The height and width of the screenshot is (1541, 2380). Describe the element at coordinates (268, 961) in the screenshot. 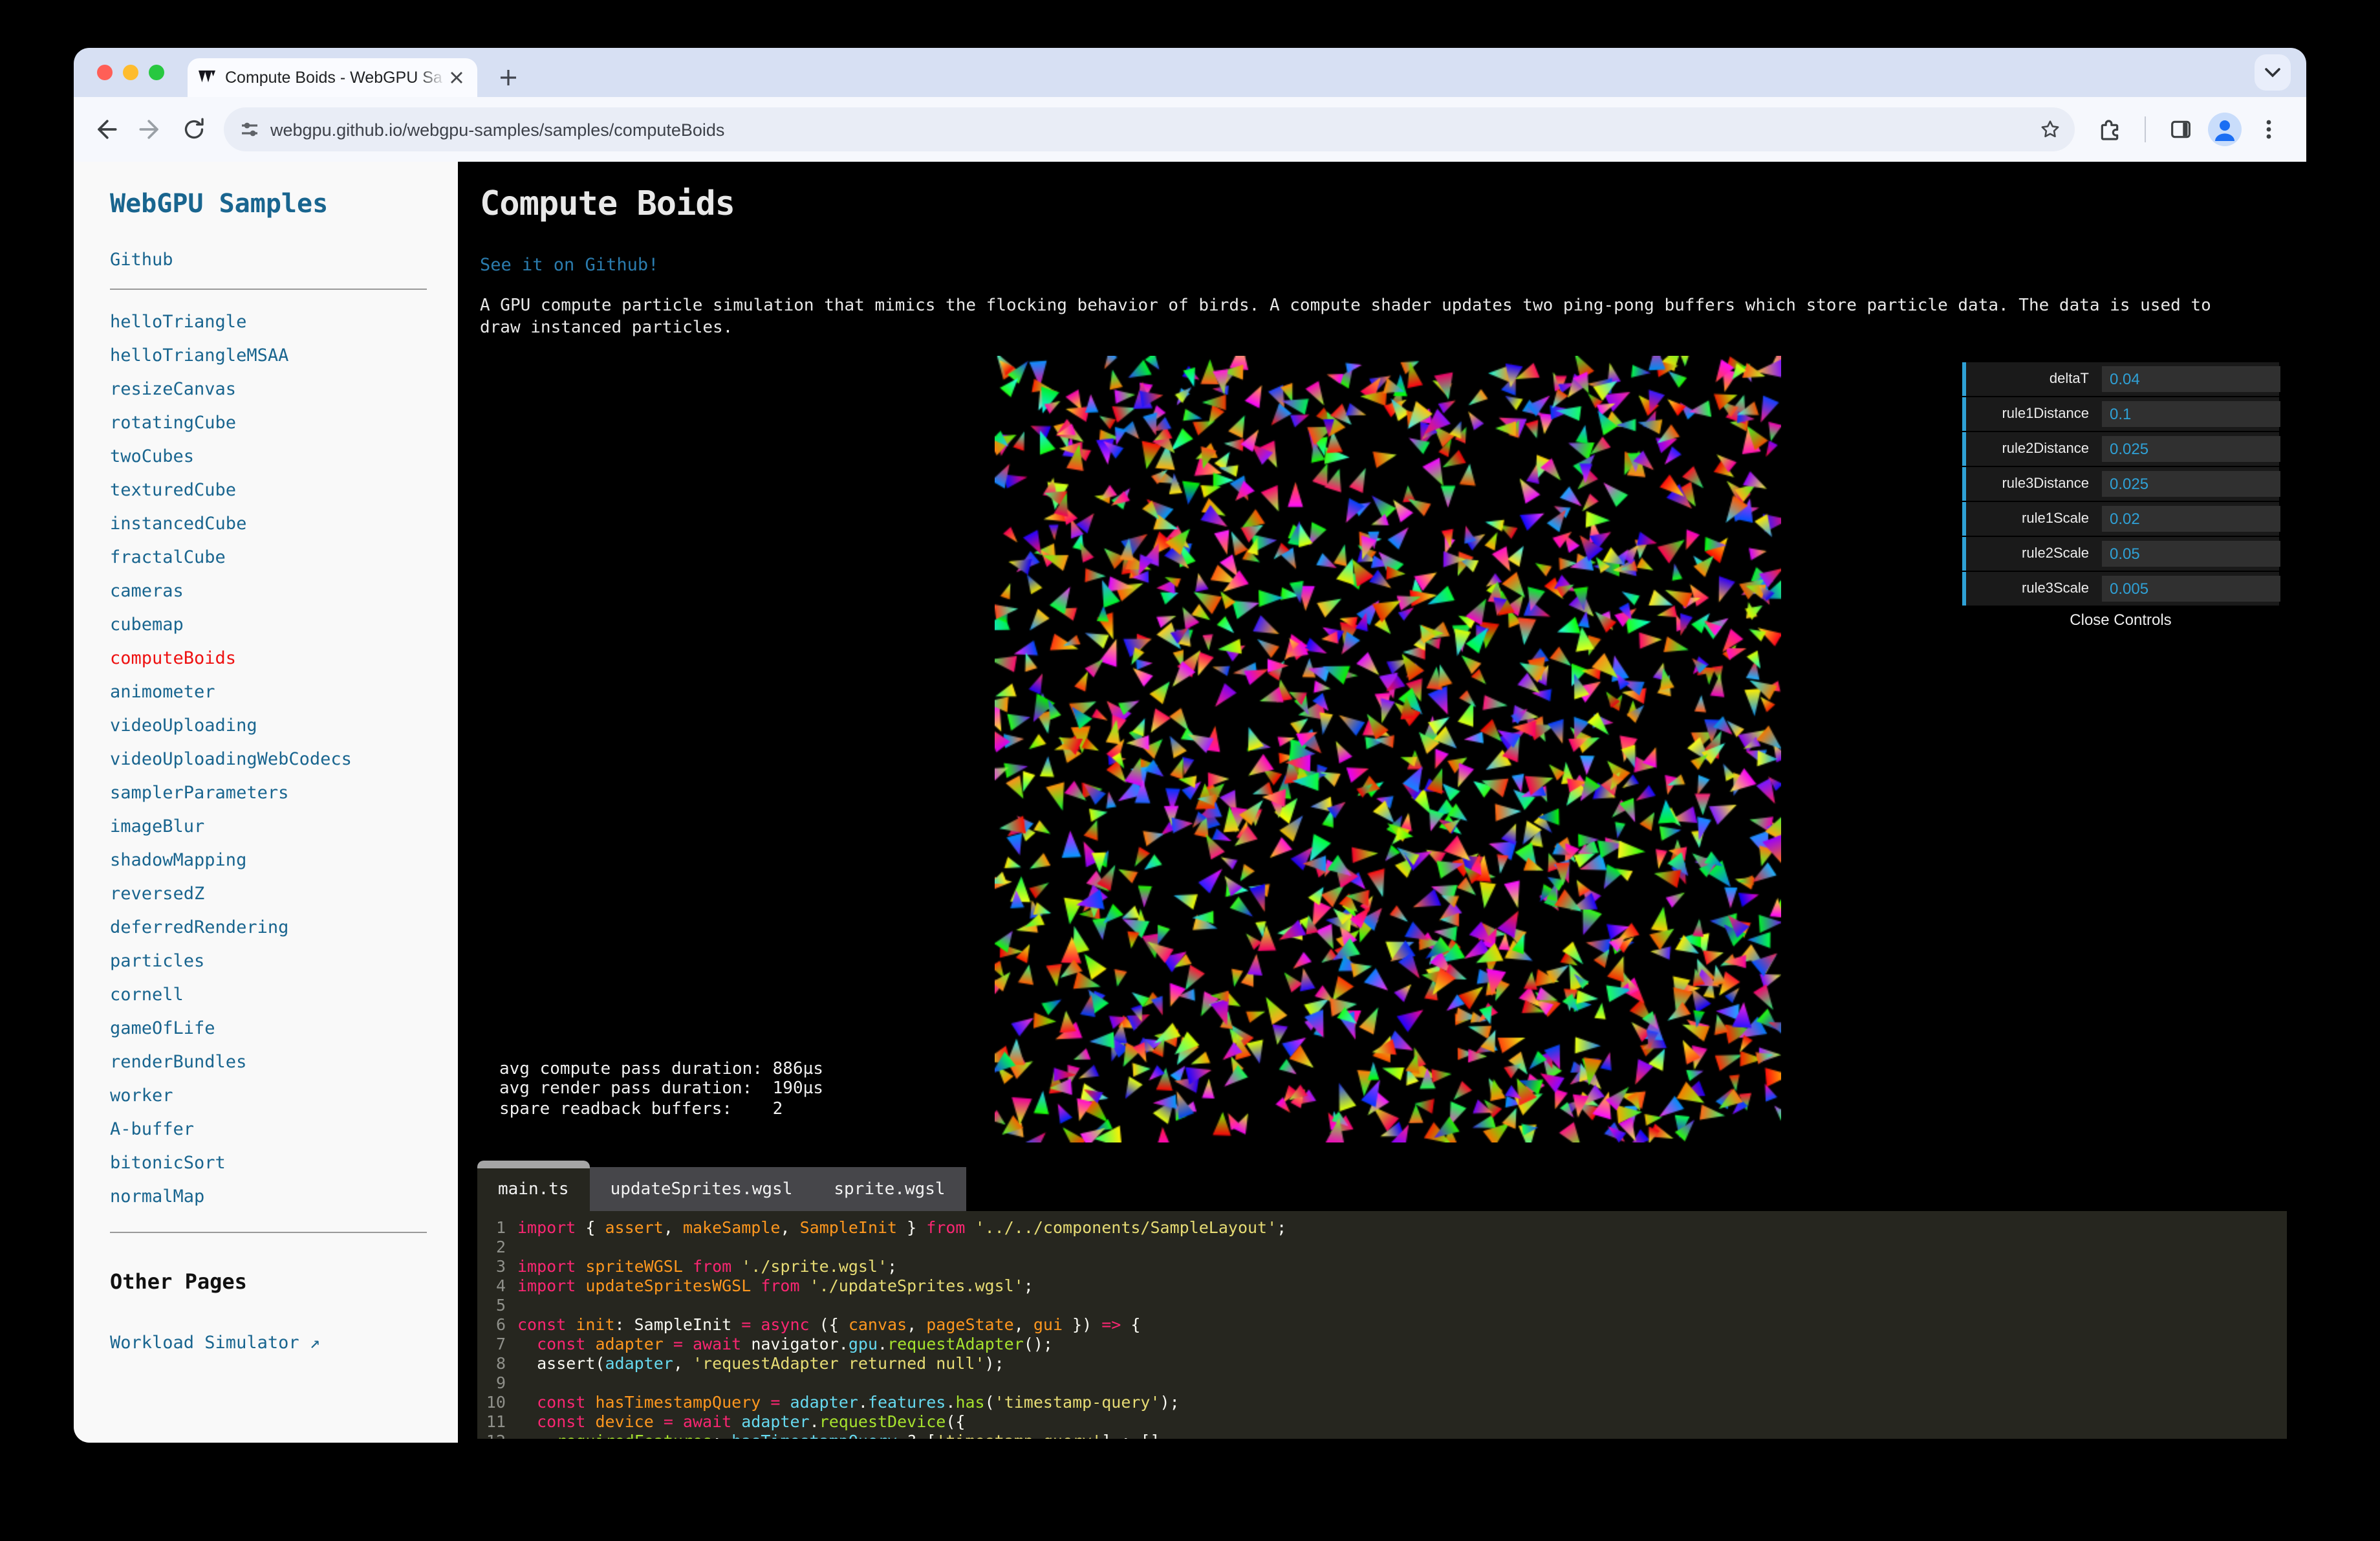

I see `sidebar-item-particles: particles` at that location.